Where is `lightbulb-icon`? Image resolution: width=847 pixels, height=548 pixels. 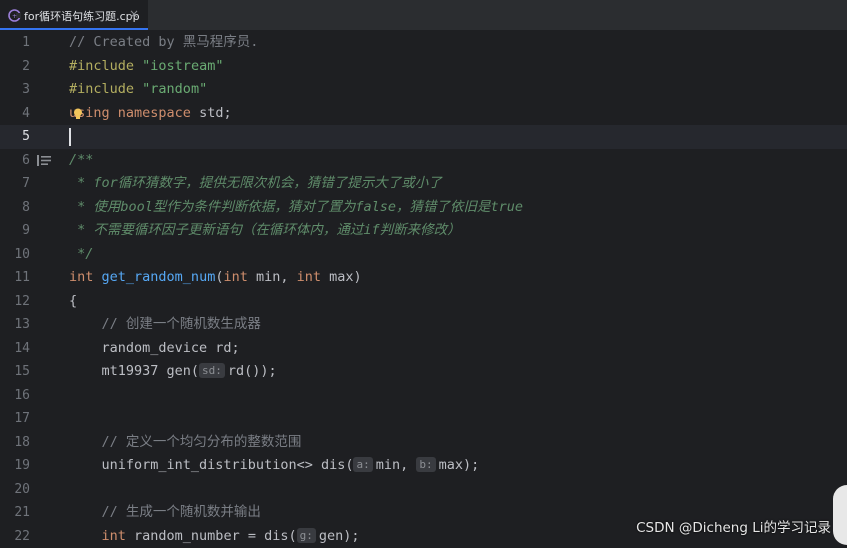 lightbulb-icon is located at coordinates (78, 114).